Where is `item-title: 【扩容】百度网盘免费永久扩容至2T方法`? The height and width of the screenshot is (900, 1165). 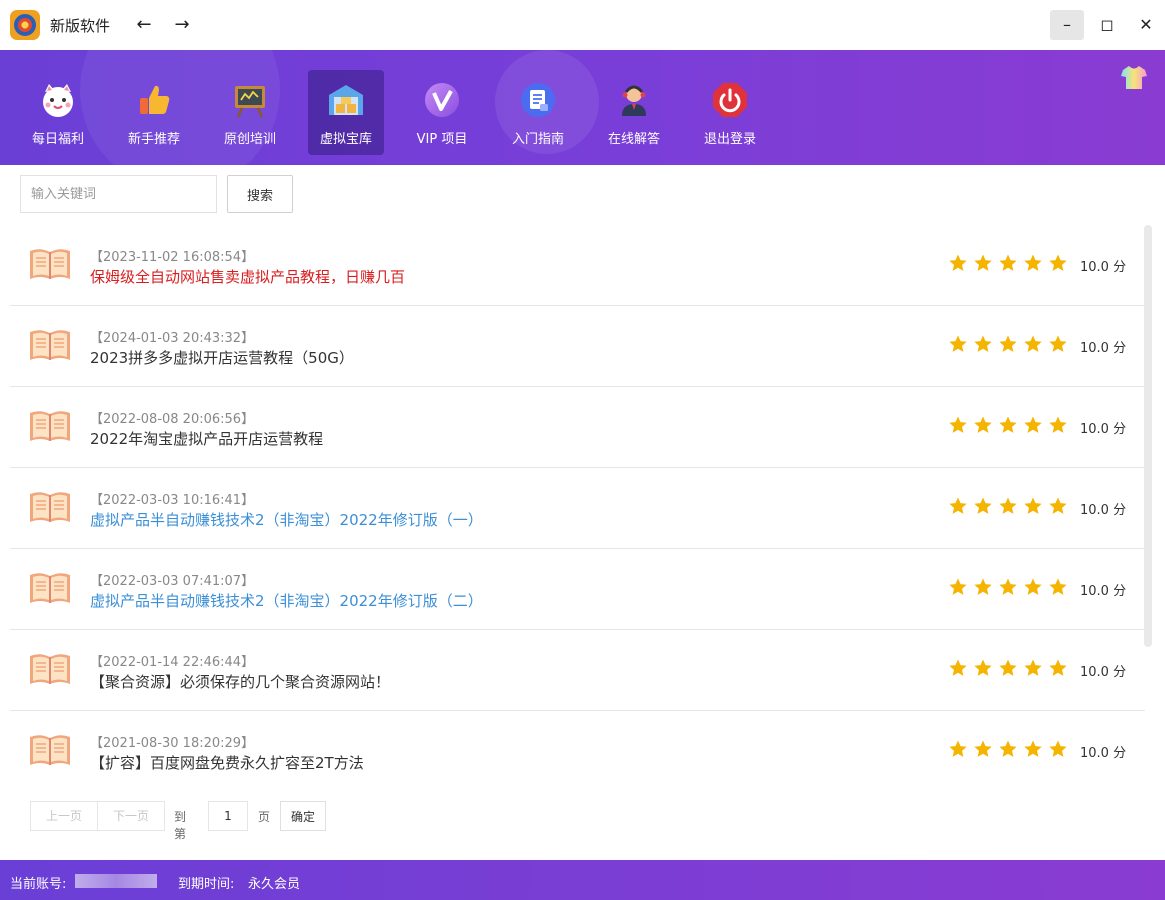
item-title: 【扩容】百度网盘免费永久扩容至2T方法 is located at coordinates (227, 762).